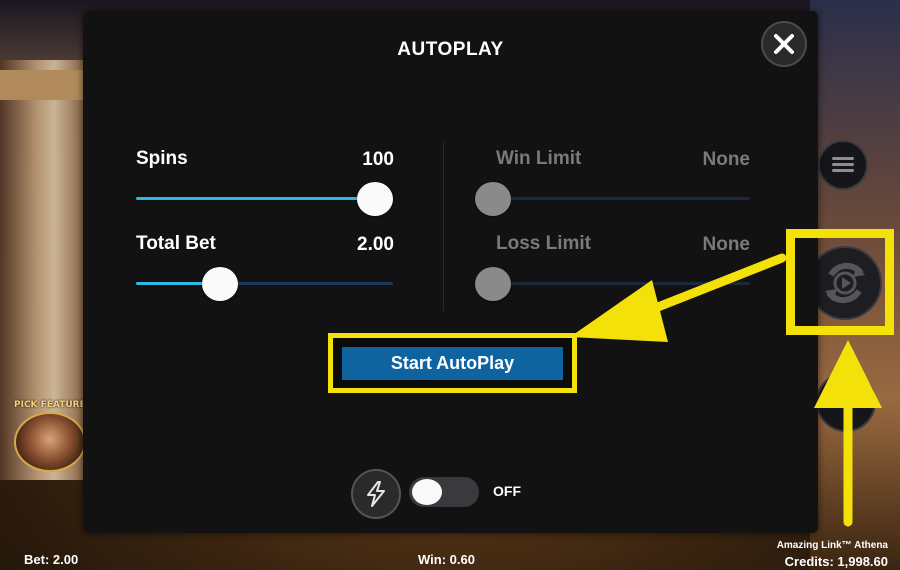  What do you see at coordinates (544, 243) in the screenshot?
I see `loss-limit-label: Loss Limit` at bounding box center [544, 243].